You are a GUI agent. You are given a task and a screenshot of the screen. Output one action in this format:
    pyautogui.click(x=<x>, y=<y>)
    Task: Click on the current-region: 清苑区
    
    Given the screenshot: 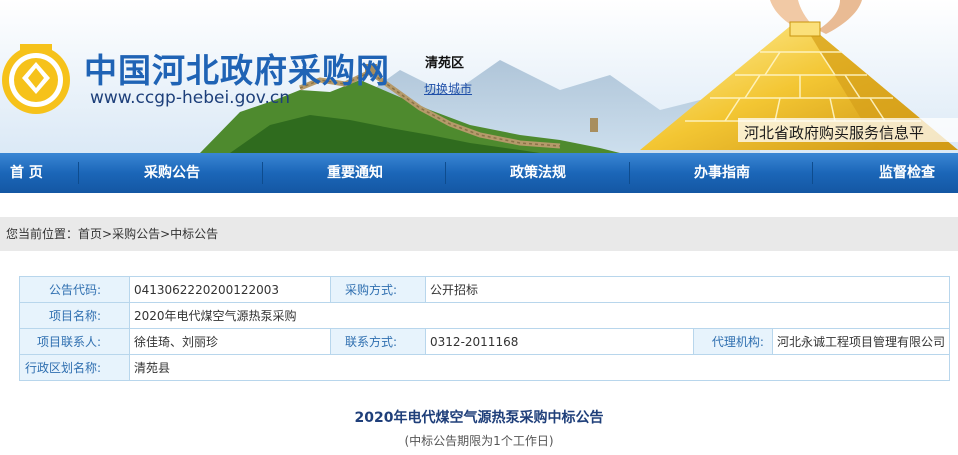 What is the action you would take?
    pyautogui.click(x=445, y=63)
    